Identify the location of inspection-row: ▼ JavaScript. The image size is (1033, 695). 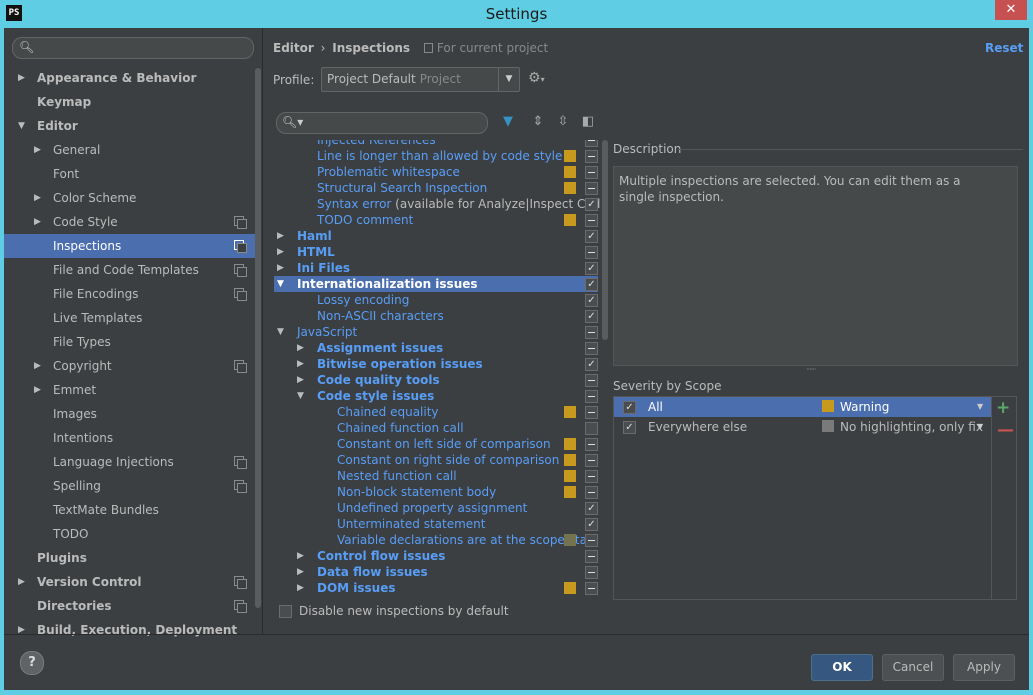
(436, 332).